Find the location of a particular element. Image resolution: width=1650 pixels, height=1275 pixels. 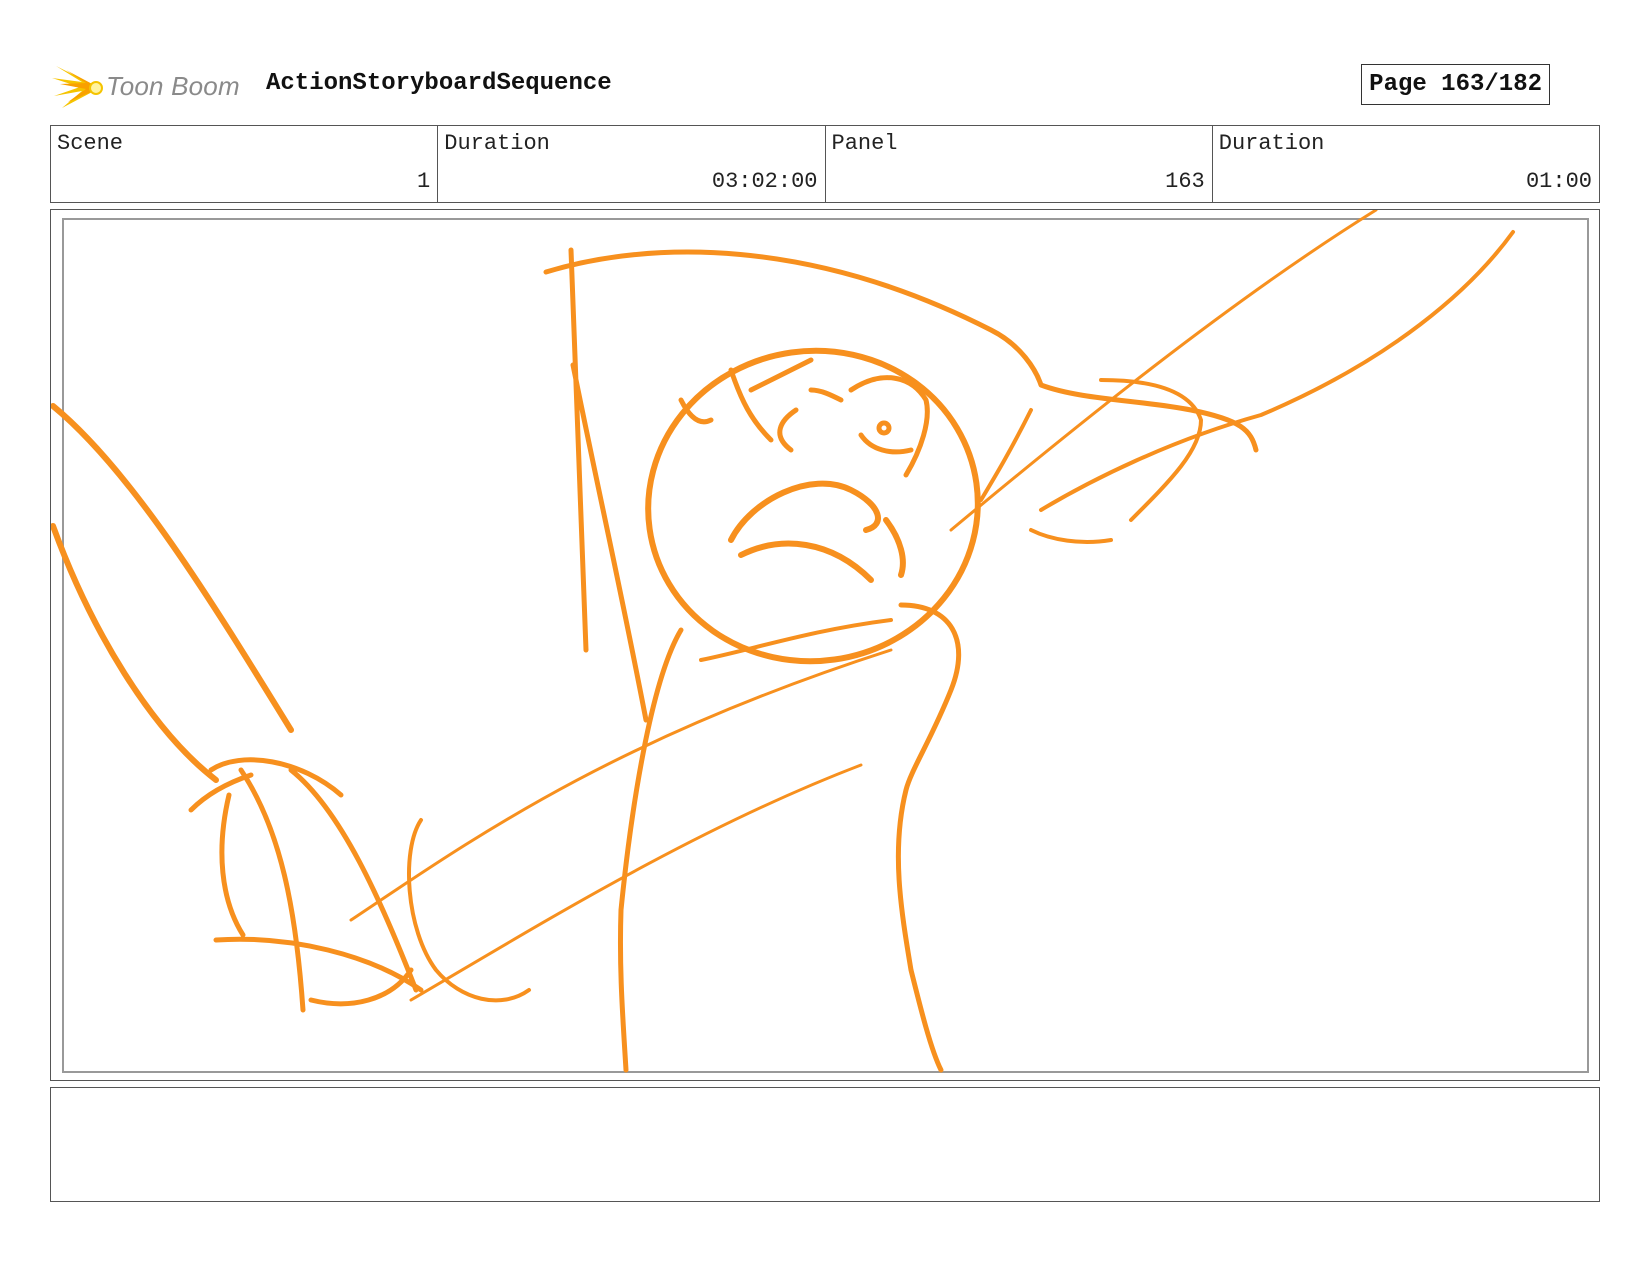

toon-boom-logo: Toon Boom is located at coordinates (146, 86).